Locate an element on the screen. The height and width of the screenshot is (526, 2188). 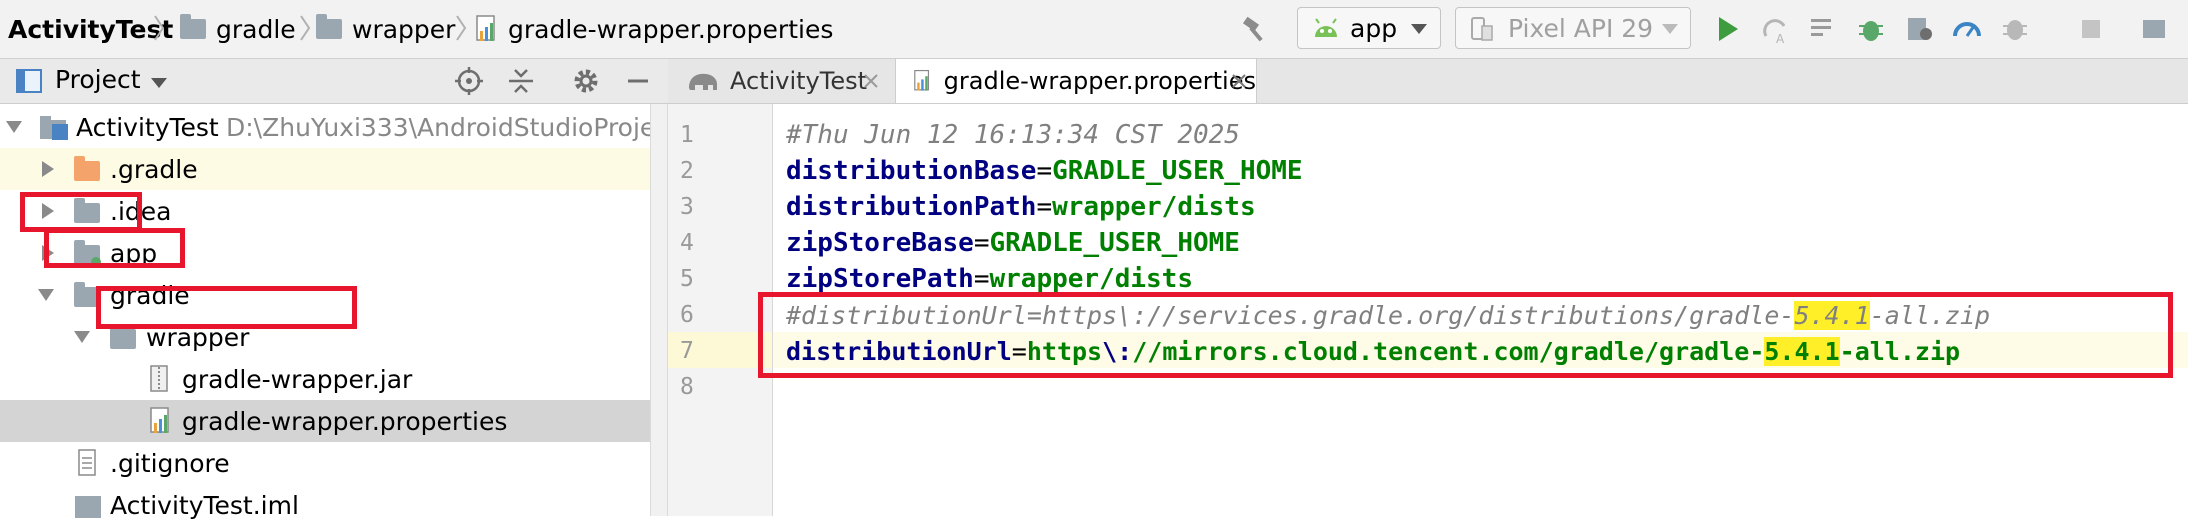
device-label: Pixel API 29 is located at coordinates (1581, 28).